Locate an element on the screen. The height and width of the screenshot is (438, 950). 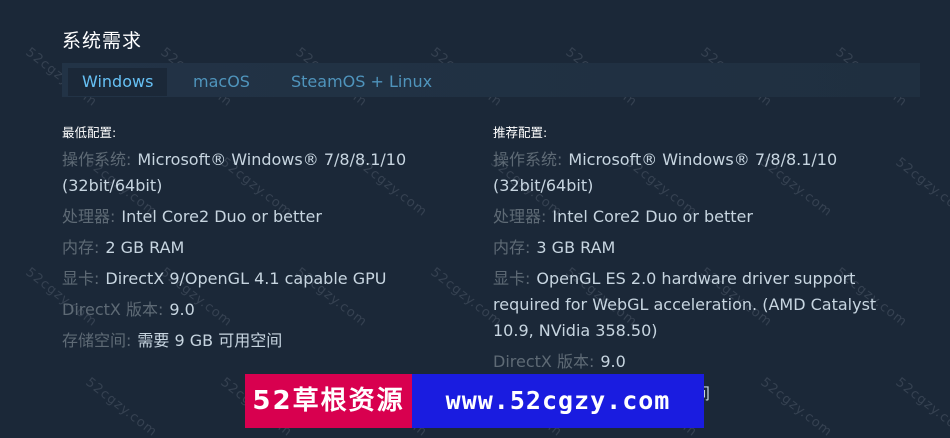
min-memory-value: 2 GB RAM is located at coordinates (145, 247).